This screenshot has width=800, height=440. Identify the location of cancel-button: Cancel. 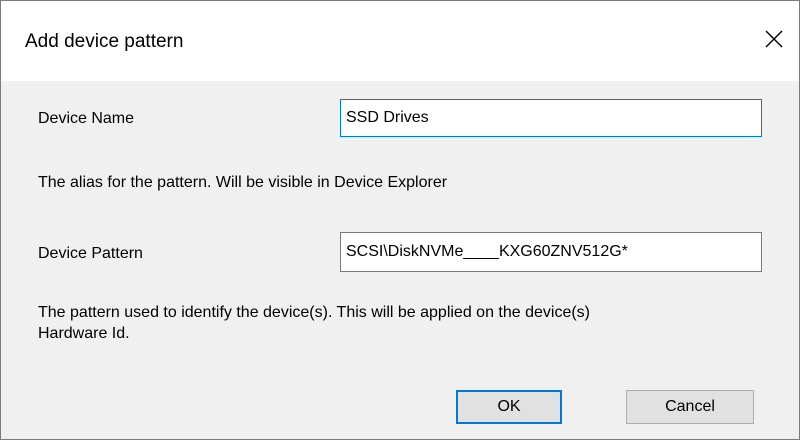
(690, 407).